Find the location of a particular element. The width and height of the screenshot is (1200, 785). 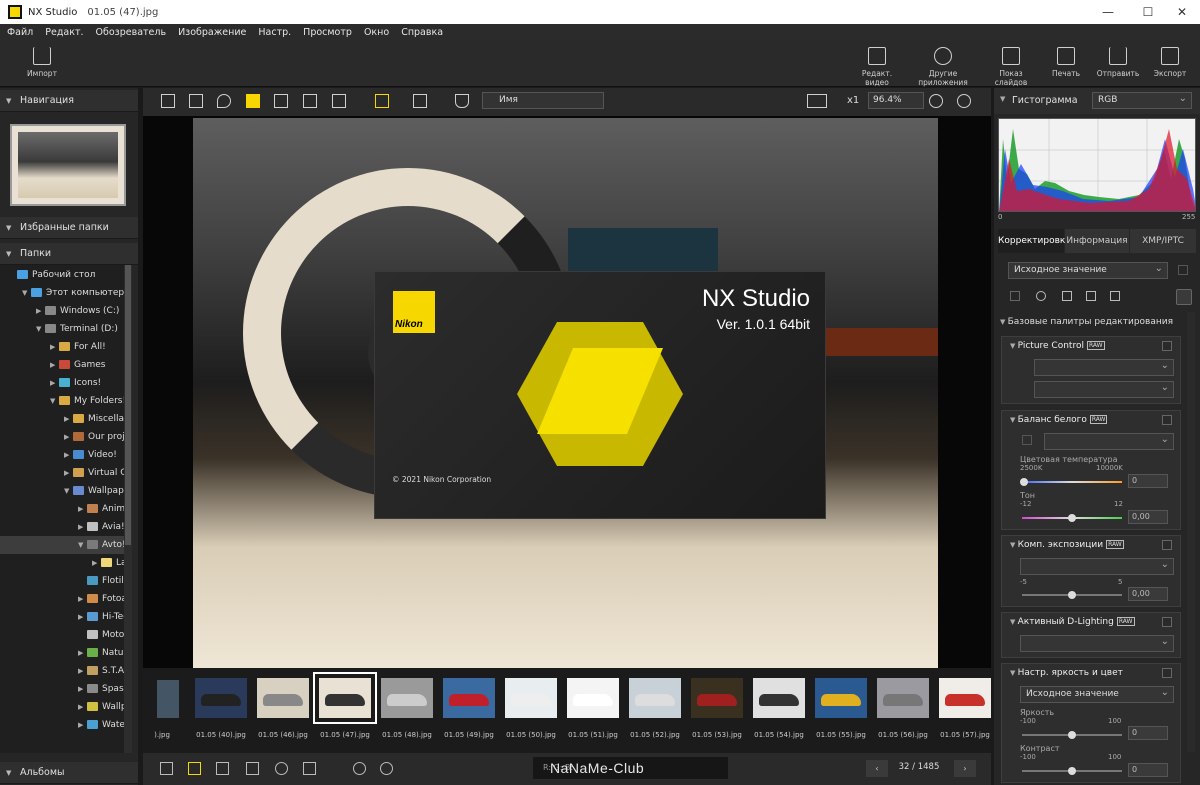

basic-palettes-header: ▼ Базовые палитры редактирования is located at coordinates (1086, 322).